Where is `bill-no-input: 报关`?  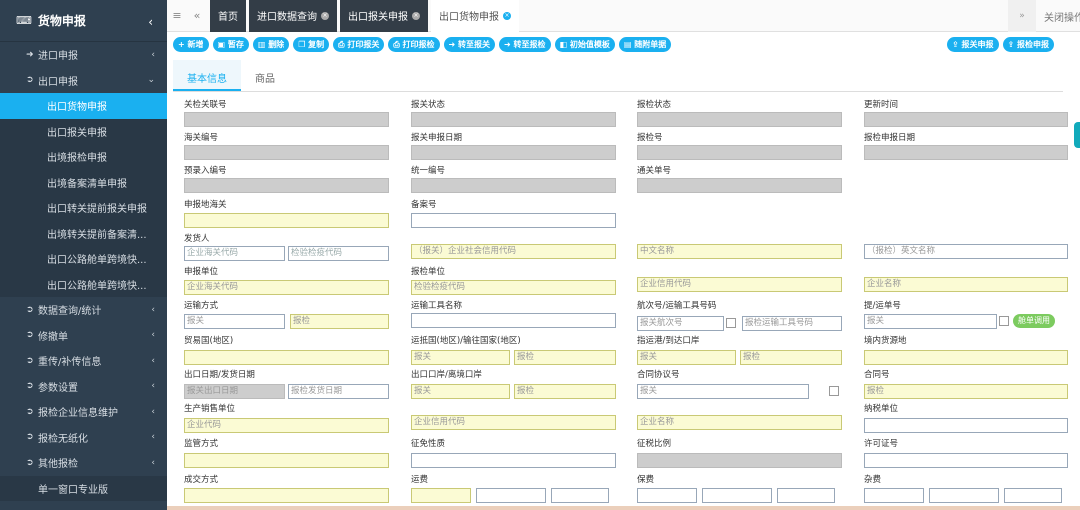 bill-no-input: 报关 is located at coordinates (930, 321).